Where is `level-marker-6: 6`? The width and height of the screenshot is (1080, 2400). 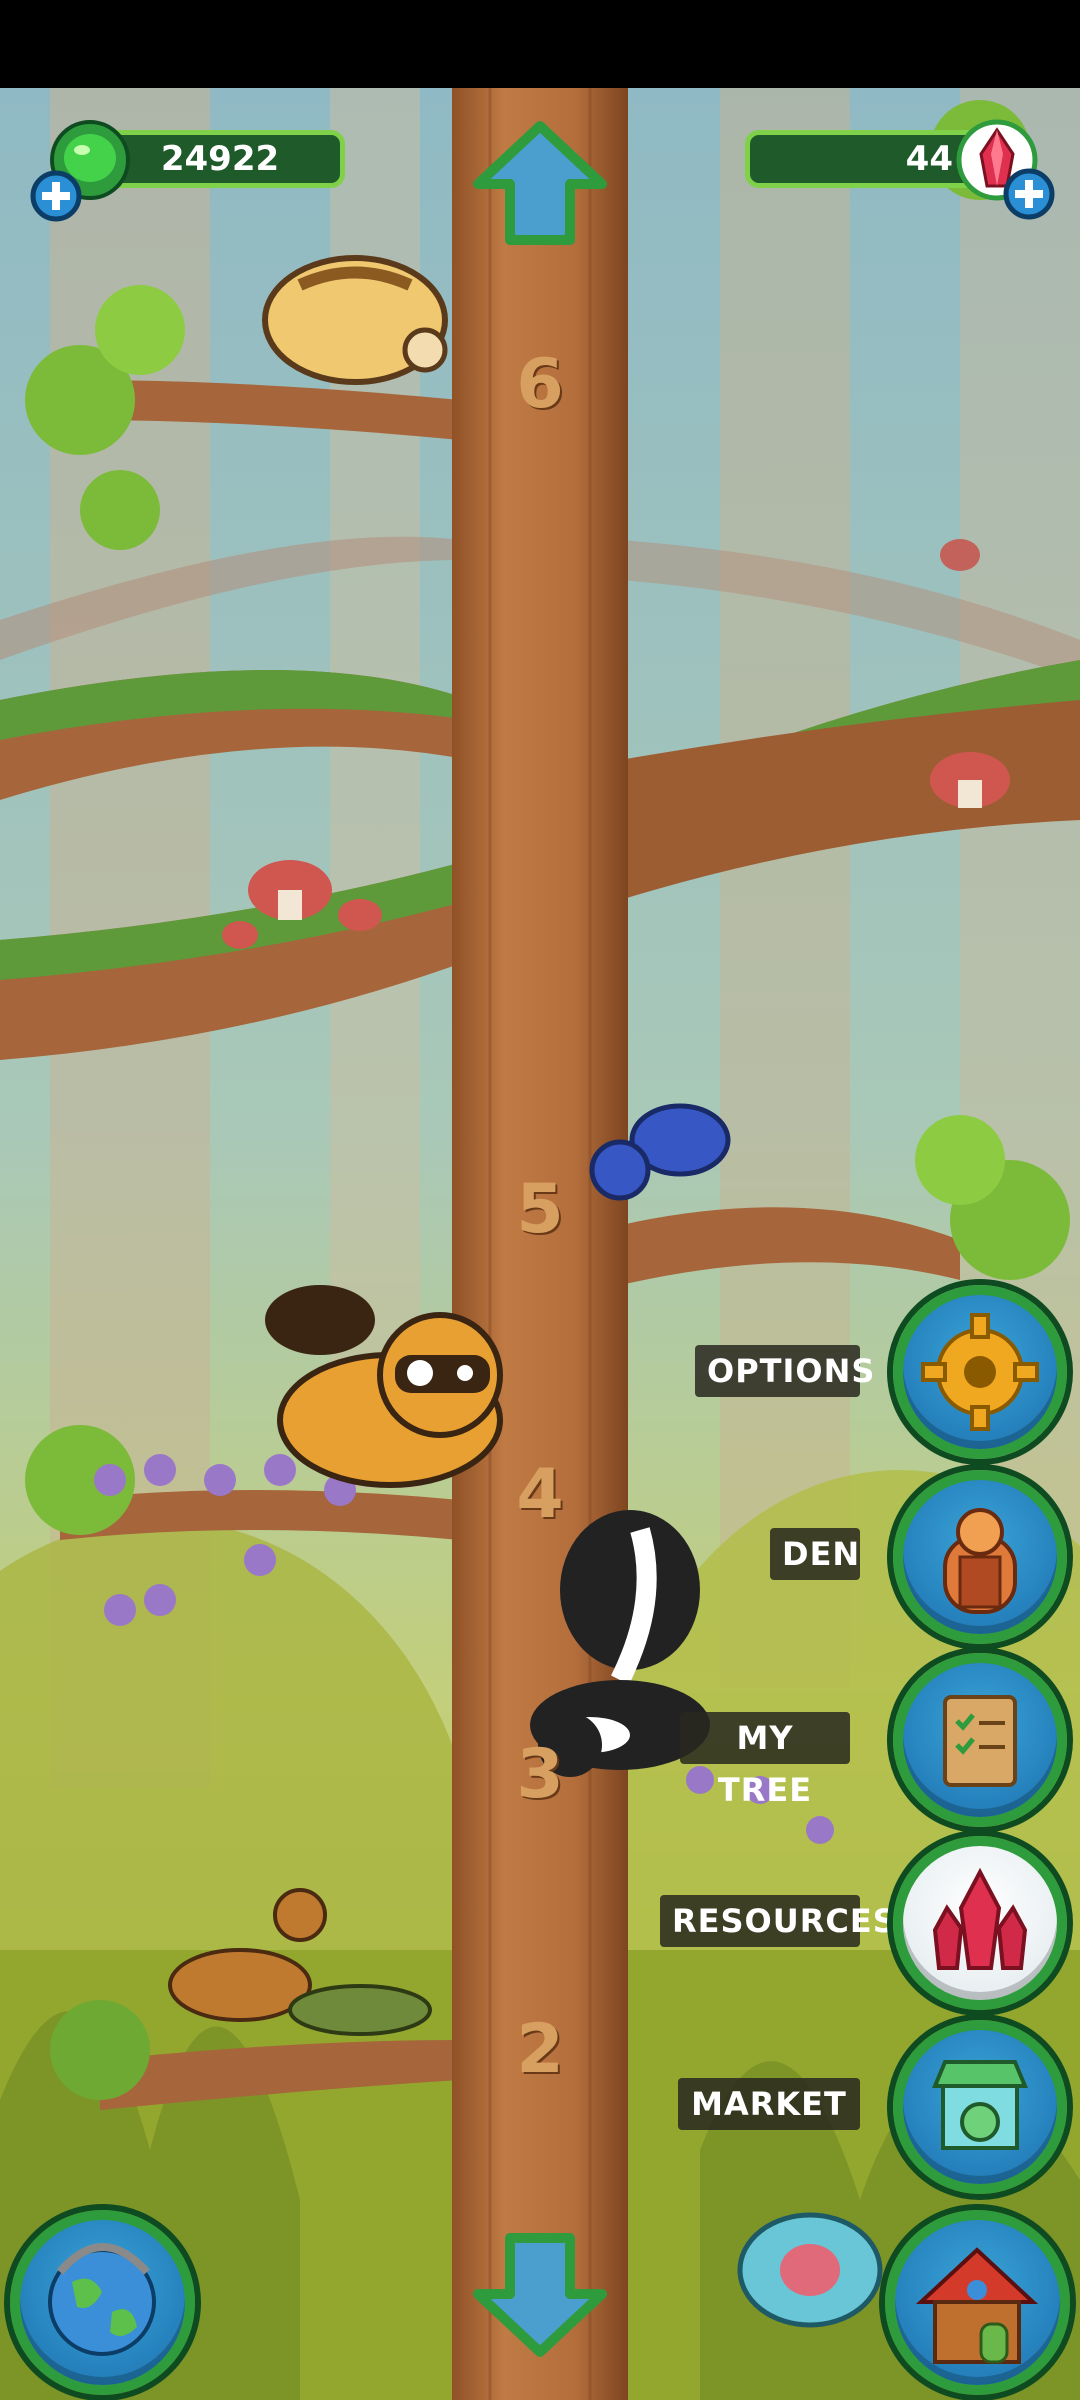
level-marker-6: 6 is located at coordinates (540, 384).